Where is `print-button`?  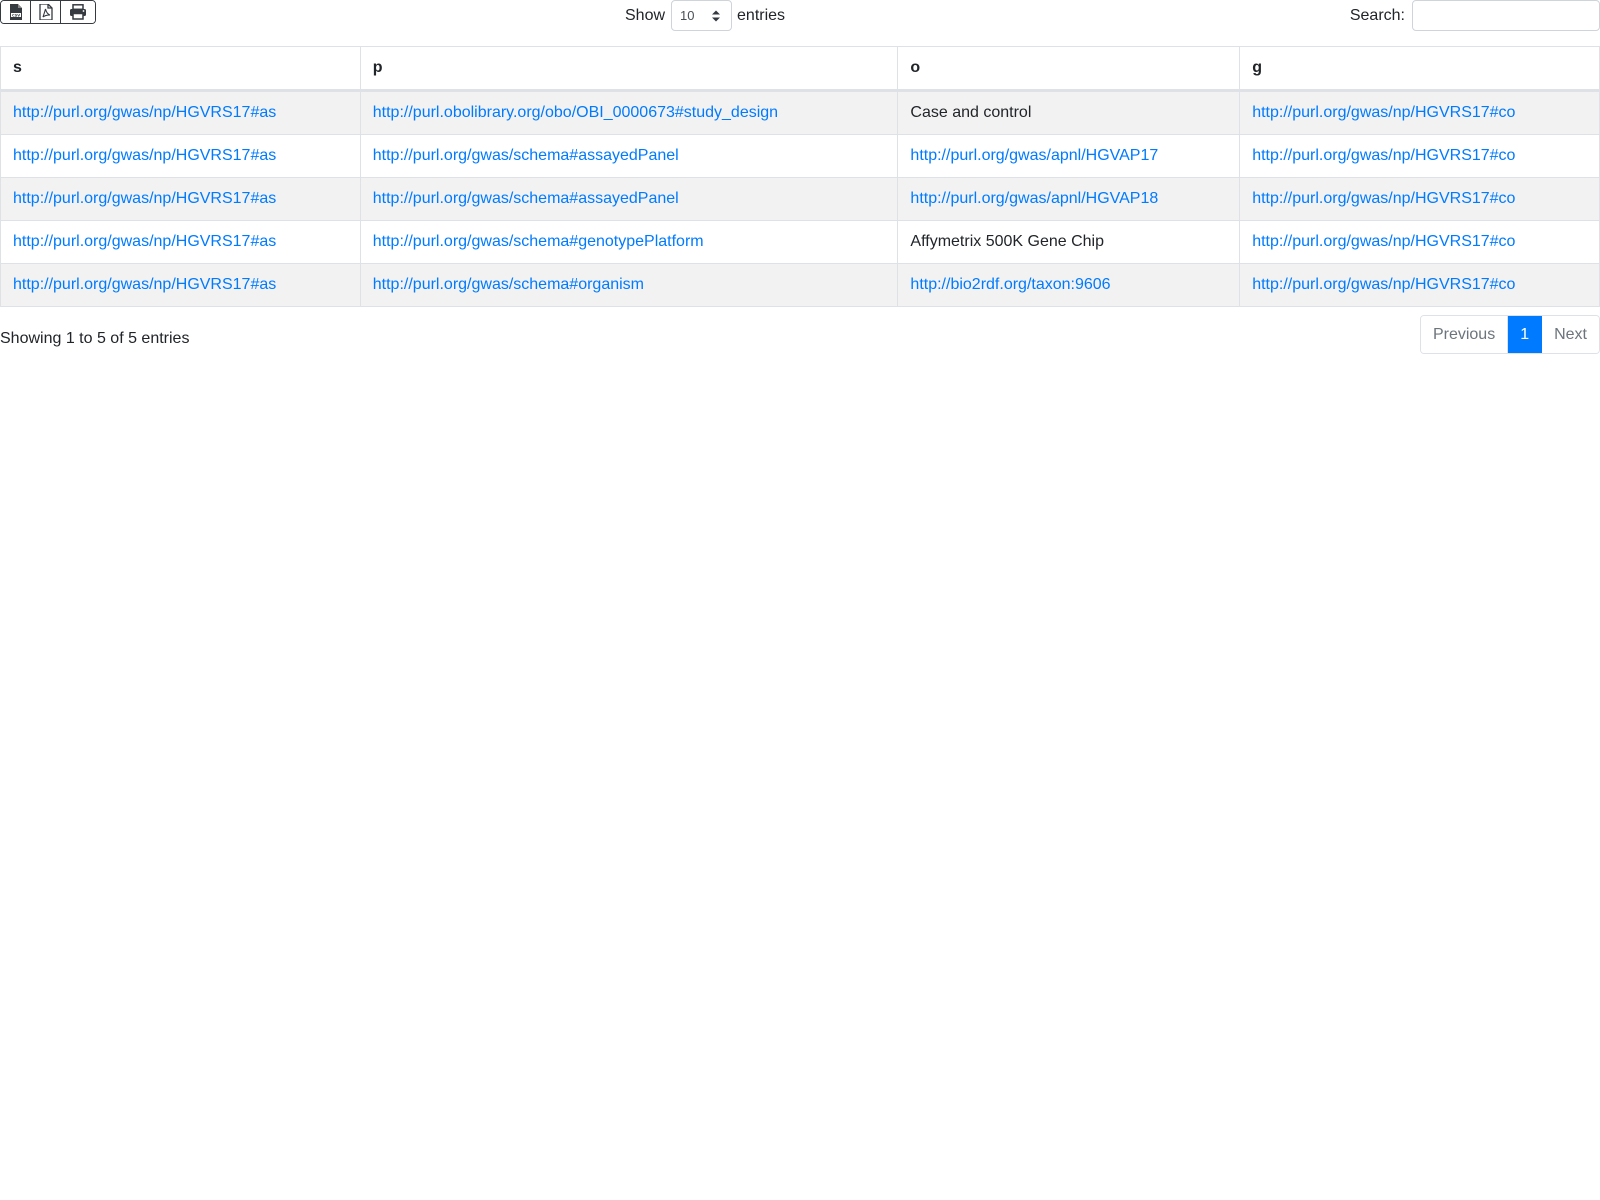
print-button is located at coordinates (78, 12).